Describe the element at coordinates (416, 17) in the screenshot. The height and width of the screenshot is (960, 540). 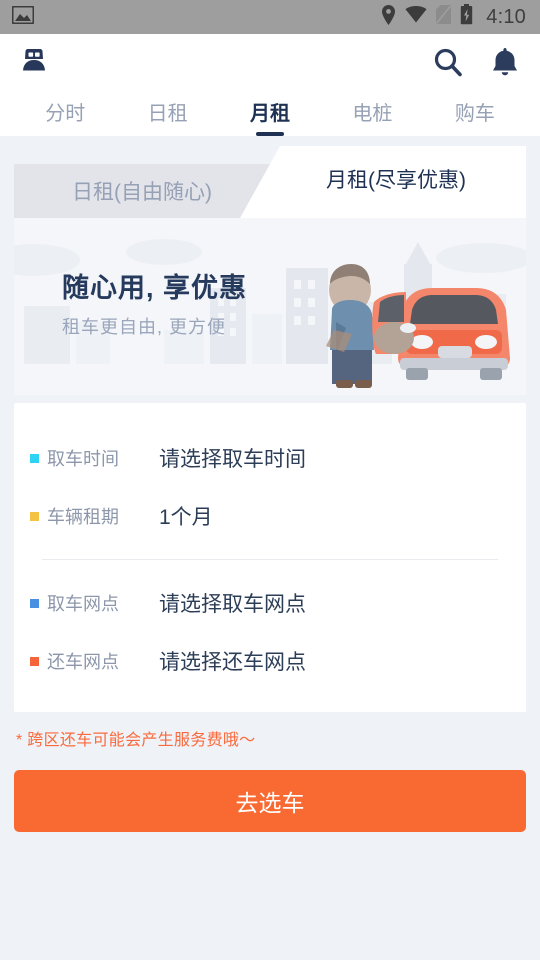
I see `wifi-icon` at that location.